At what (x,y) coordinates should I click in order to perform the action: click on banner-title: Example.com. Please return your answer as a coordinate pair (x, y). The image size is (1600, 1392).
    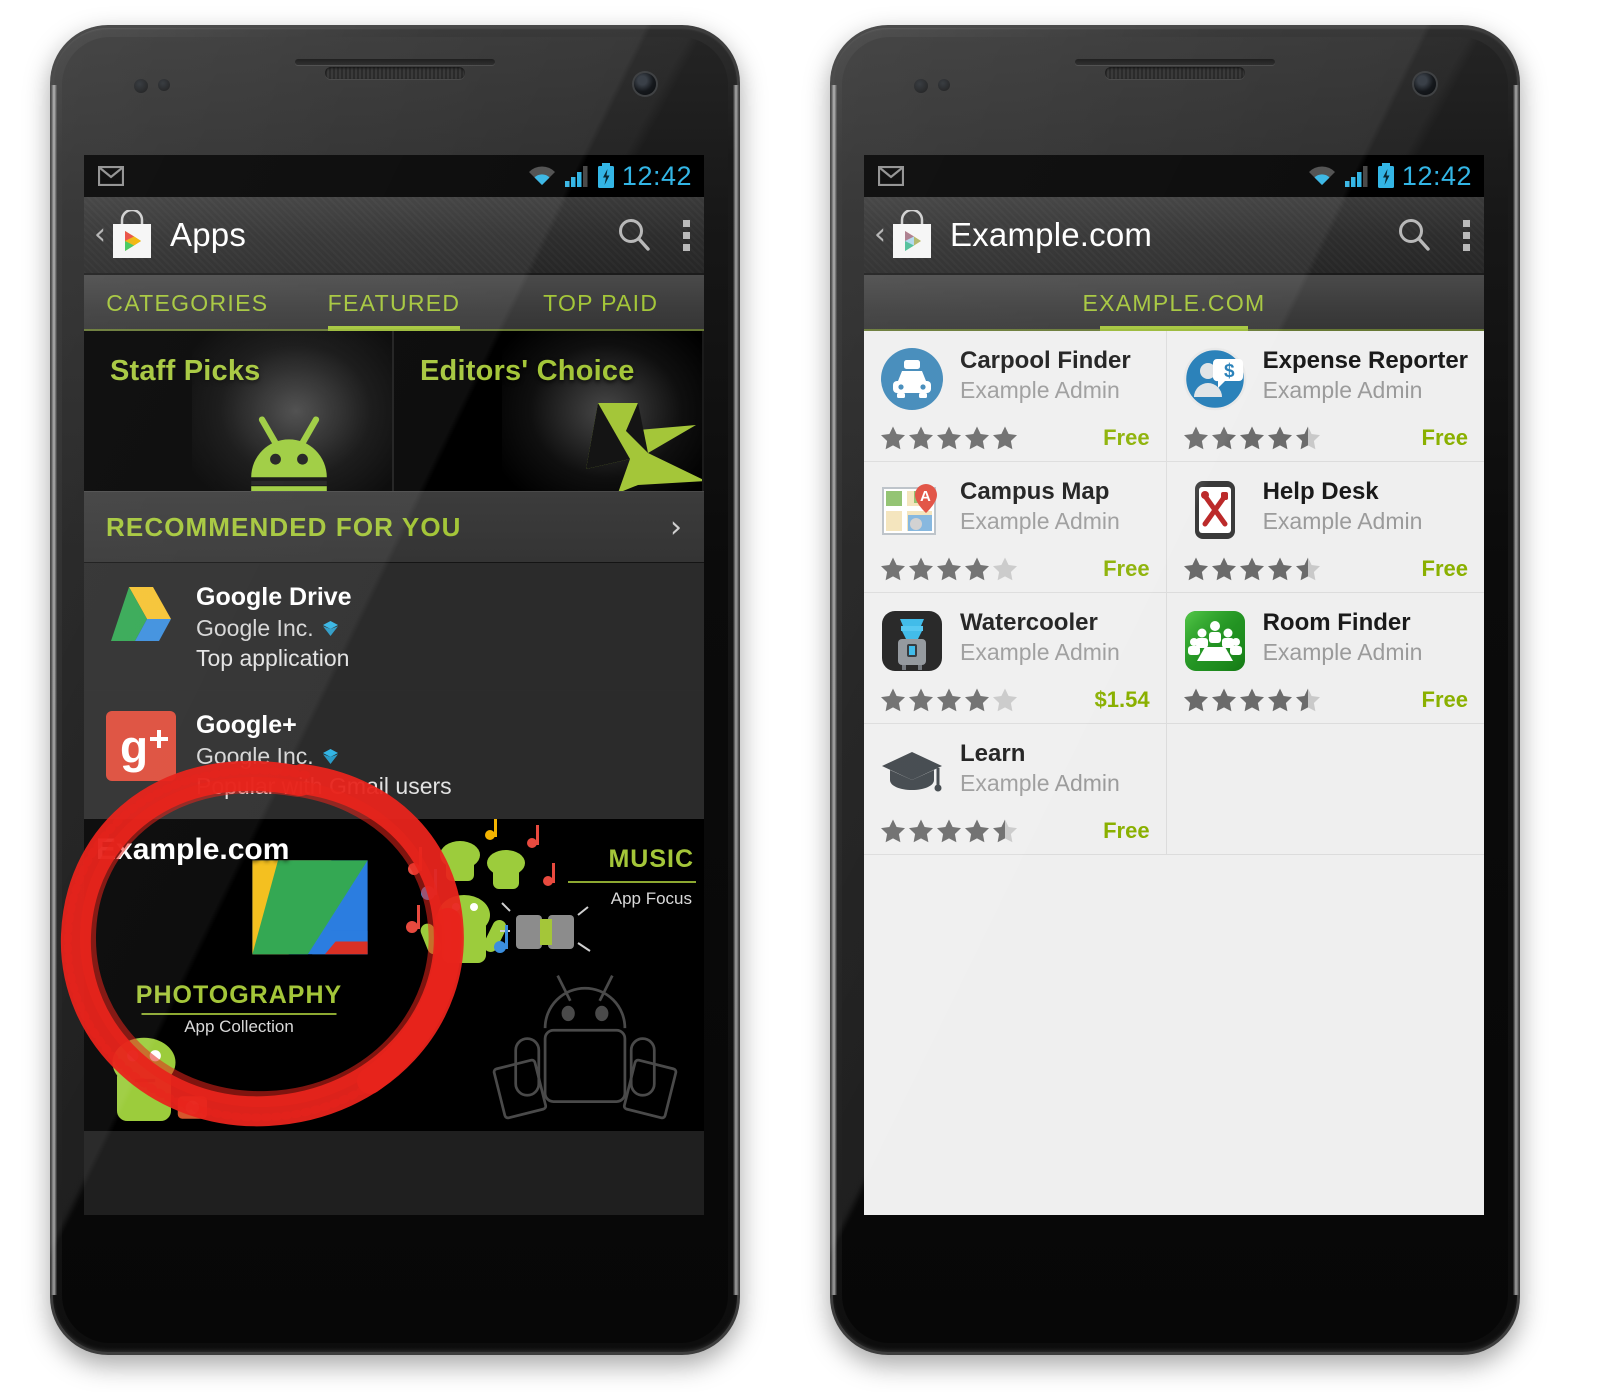
    Looking at the image, I should click on (193, 849).